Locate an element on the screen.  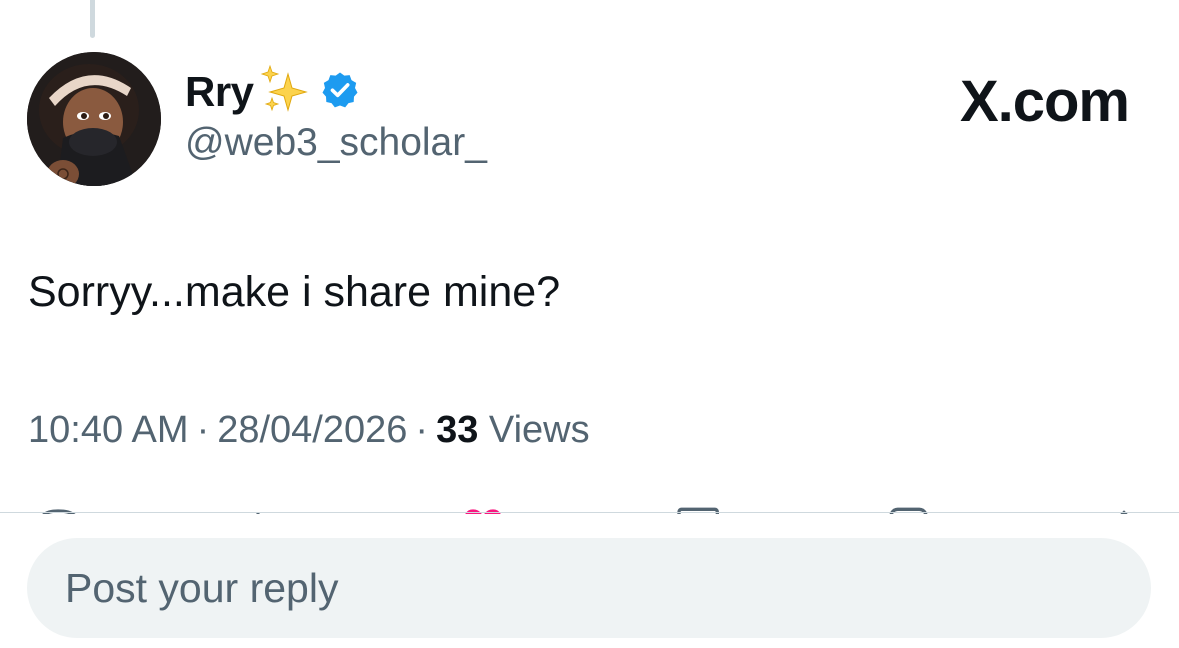
tweet-text: Sorryy...make i share mine? is located at coordinates (294, 292).